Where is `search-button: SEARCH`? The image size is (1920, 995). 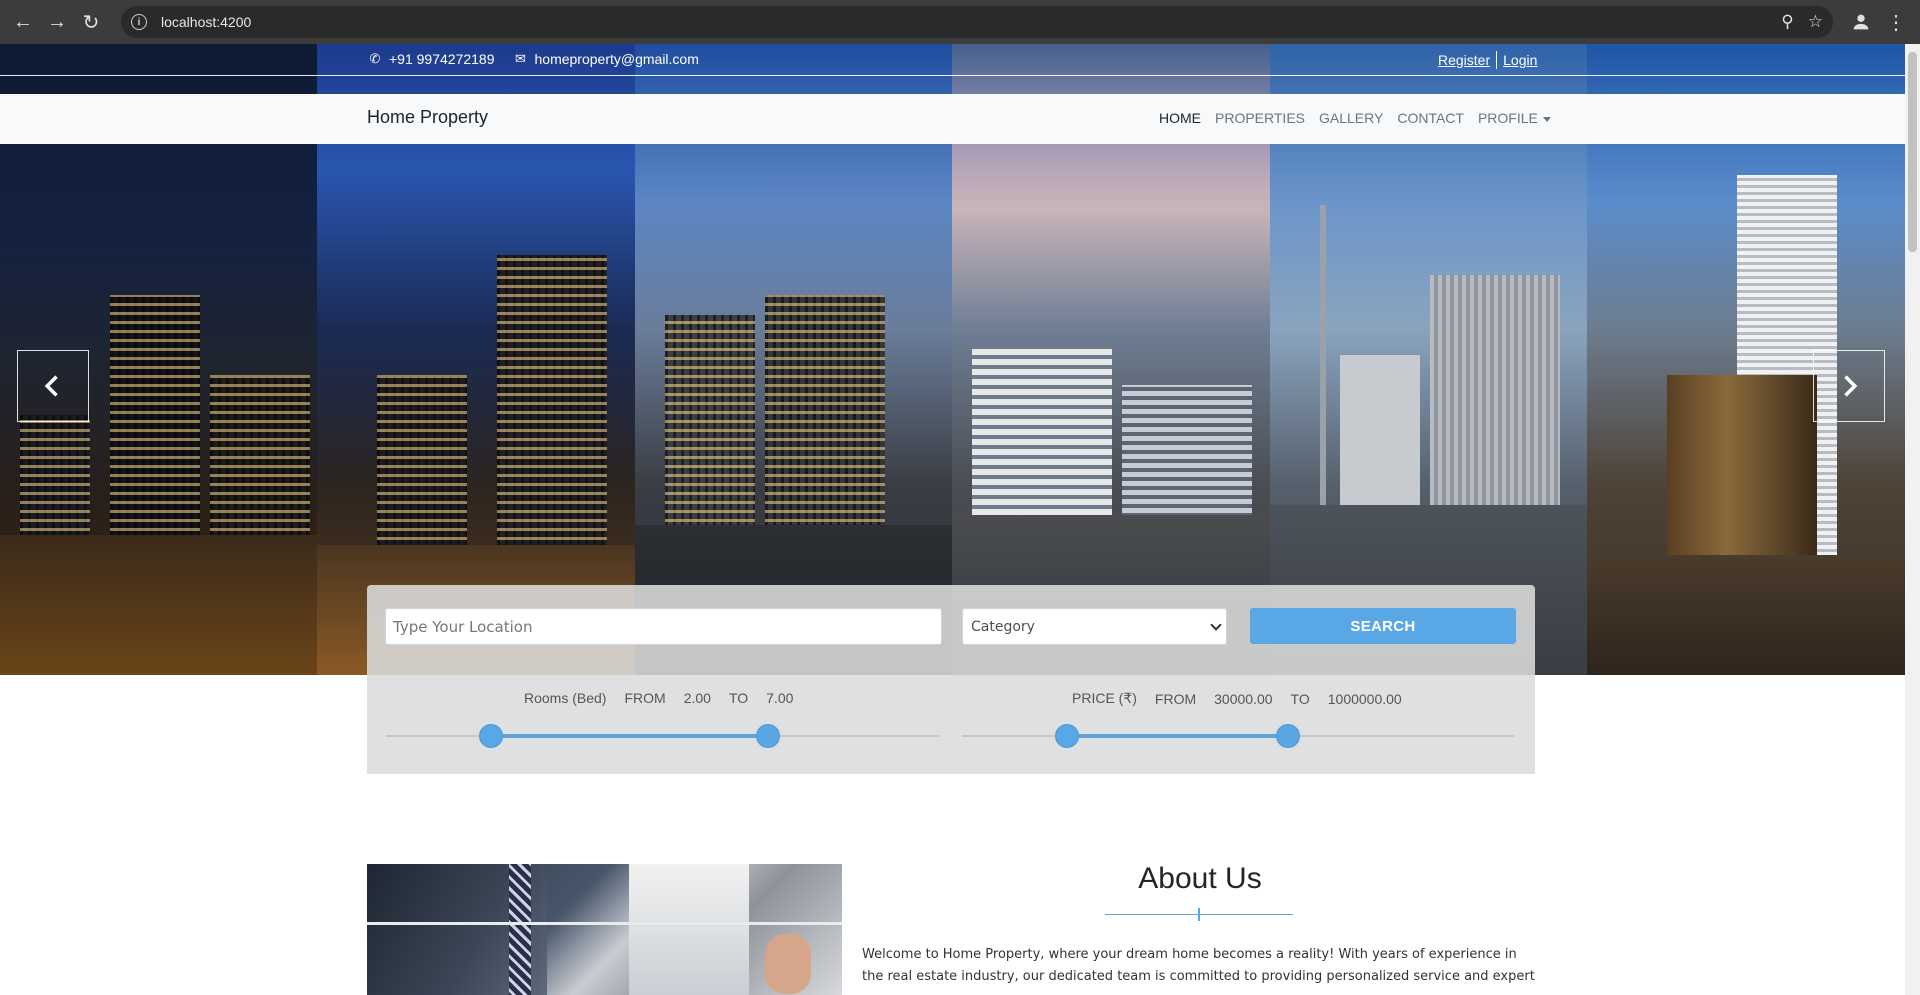
search-button: SEARCH is located at coordinates (1383, 626).